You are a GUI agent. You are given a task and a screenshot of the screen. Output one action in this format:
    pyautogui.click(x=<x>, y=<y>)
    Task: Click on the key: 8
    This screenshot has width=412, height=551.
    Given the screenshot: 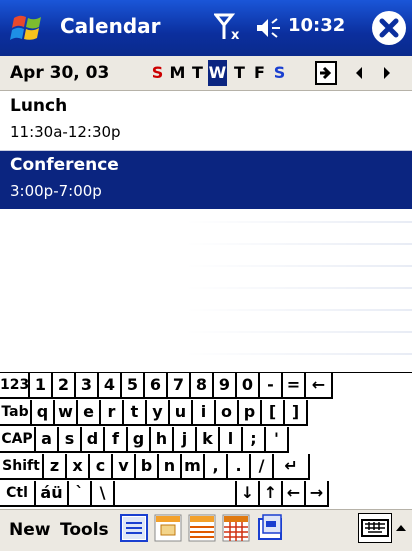 What is the action you would take?
    pyautogui.click(x=202, y=386)
    